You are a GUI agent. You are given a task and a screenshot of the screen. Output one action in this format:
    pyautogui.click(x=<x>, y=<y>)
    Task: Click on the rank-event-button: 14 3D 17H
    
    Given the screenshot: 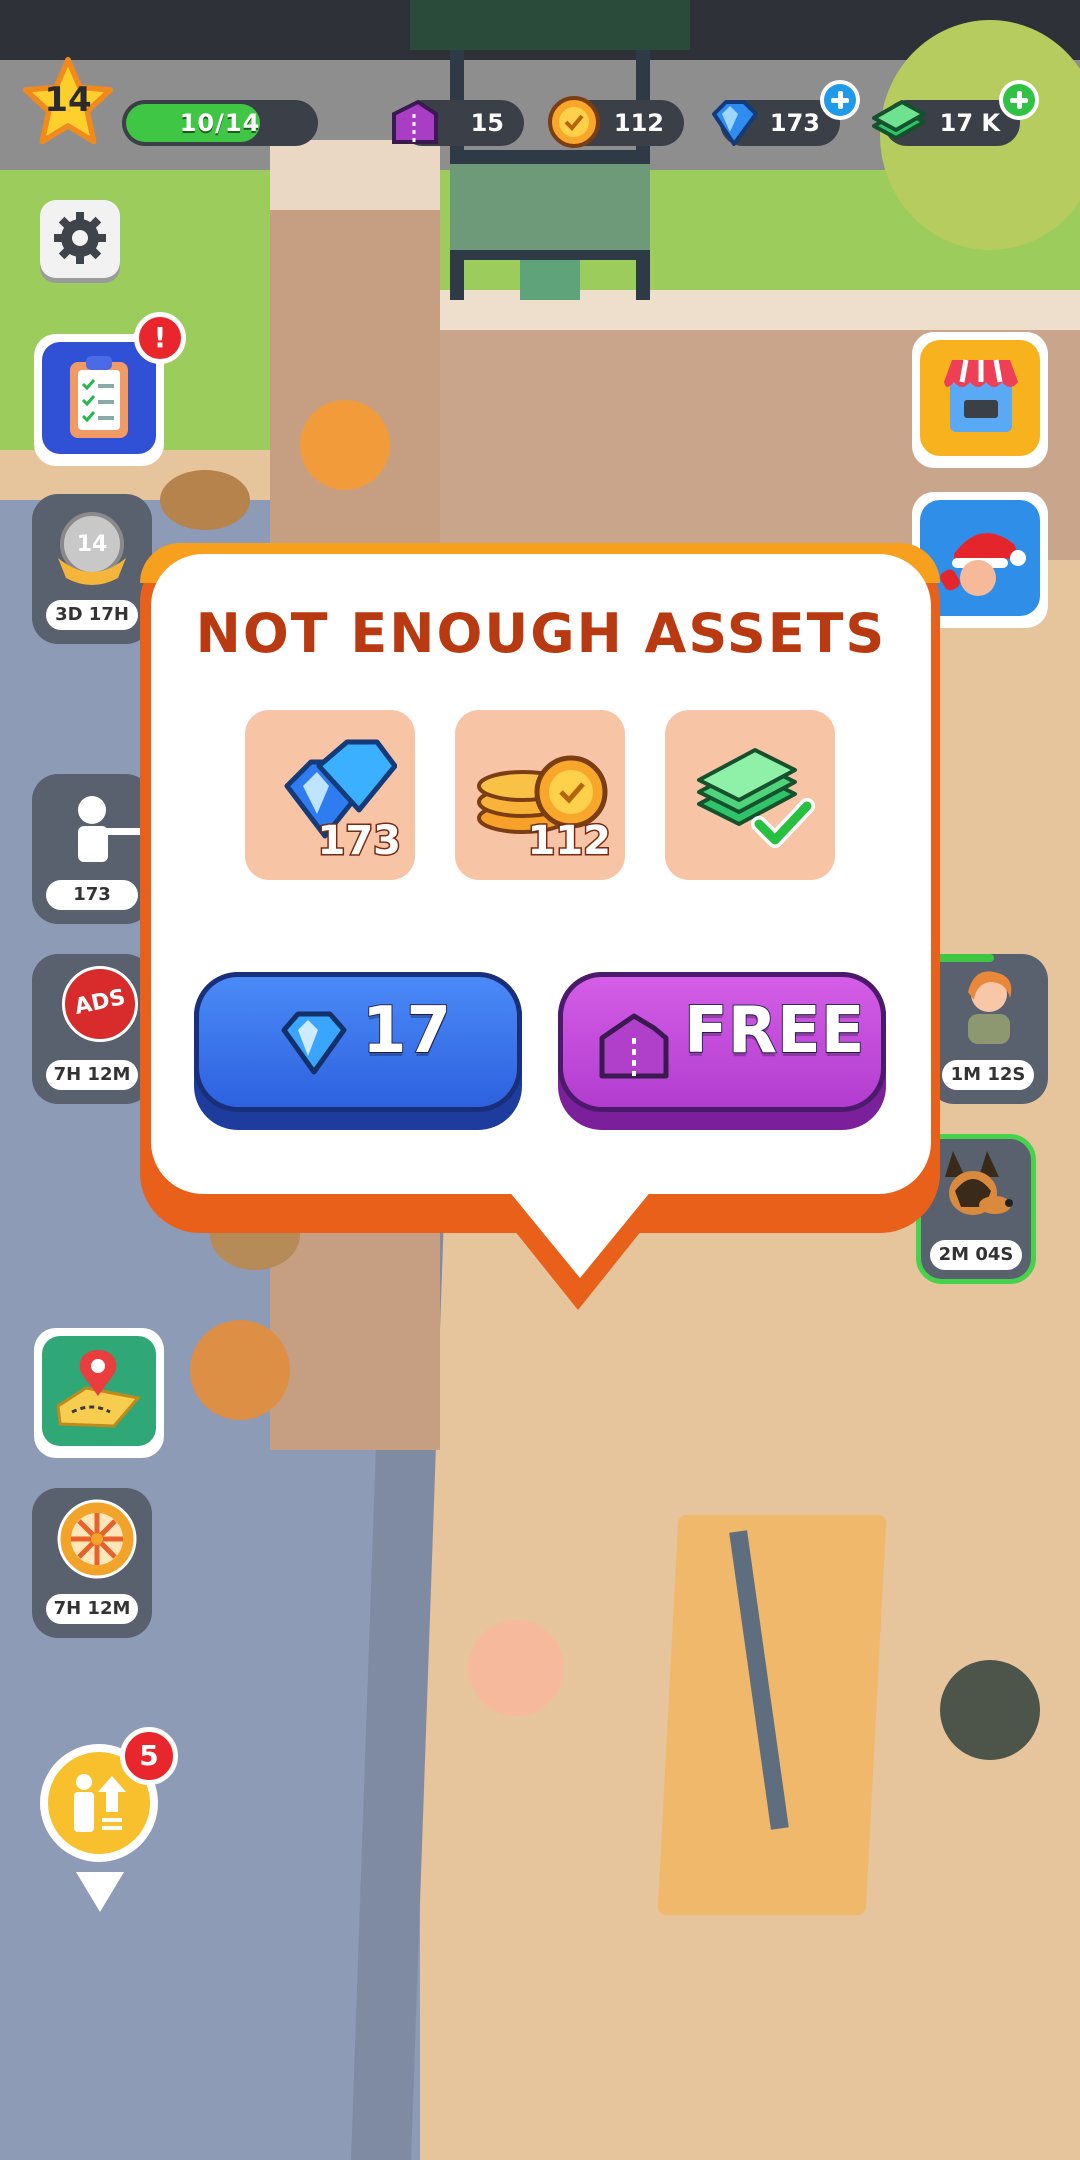 What is the action you would take?
    pyautogui.click(x=92, y=569)
    